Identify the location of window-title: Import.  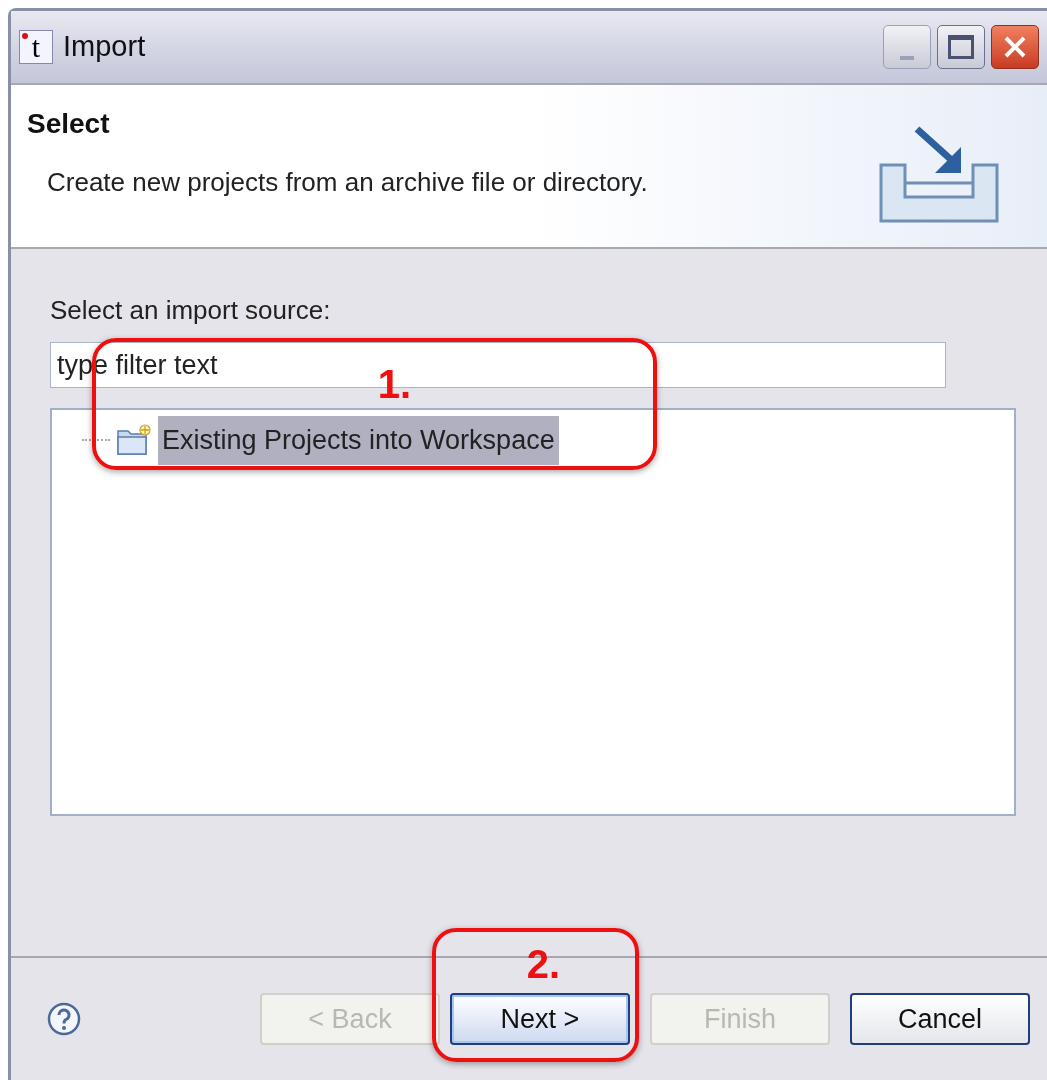
(104, 47).